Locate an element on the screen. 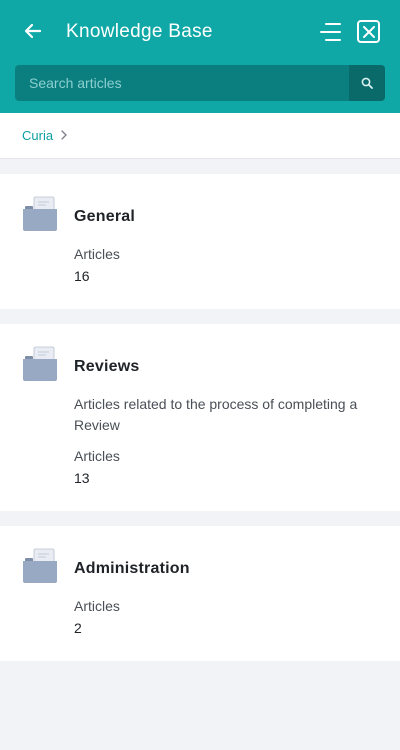  arrow-left-icon is located at coordinates (33, 31).